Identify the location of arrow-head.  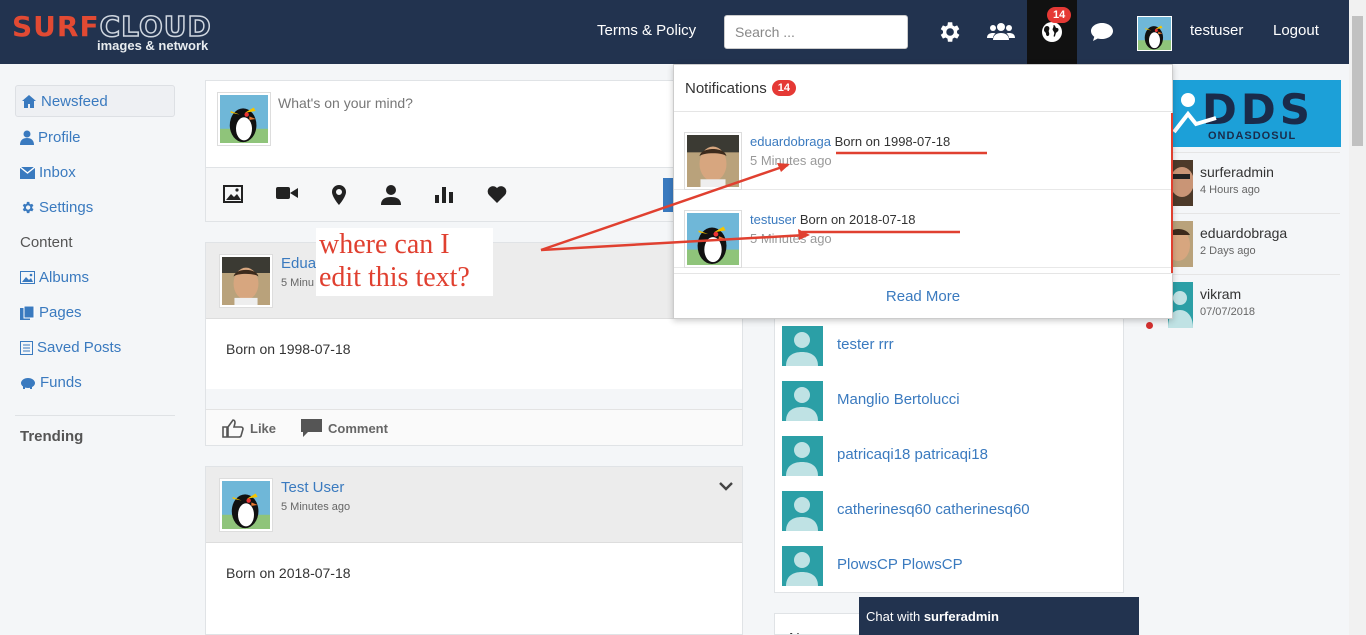
(804, 234).